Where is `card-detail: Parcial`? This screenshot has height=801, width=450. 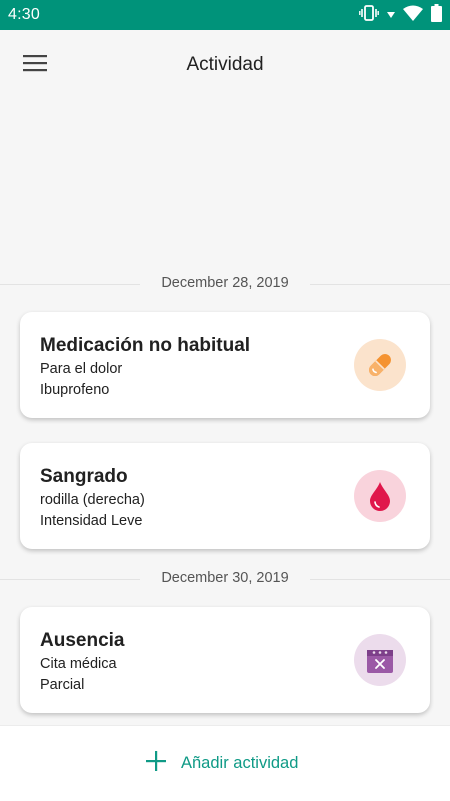 card-detail: Parcial is located at coordinates (62, 685).